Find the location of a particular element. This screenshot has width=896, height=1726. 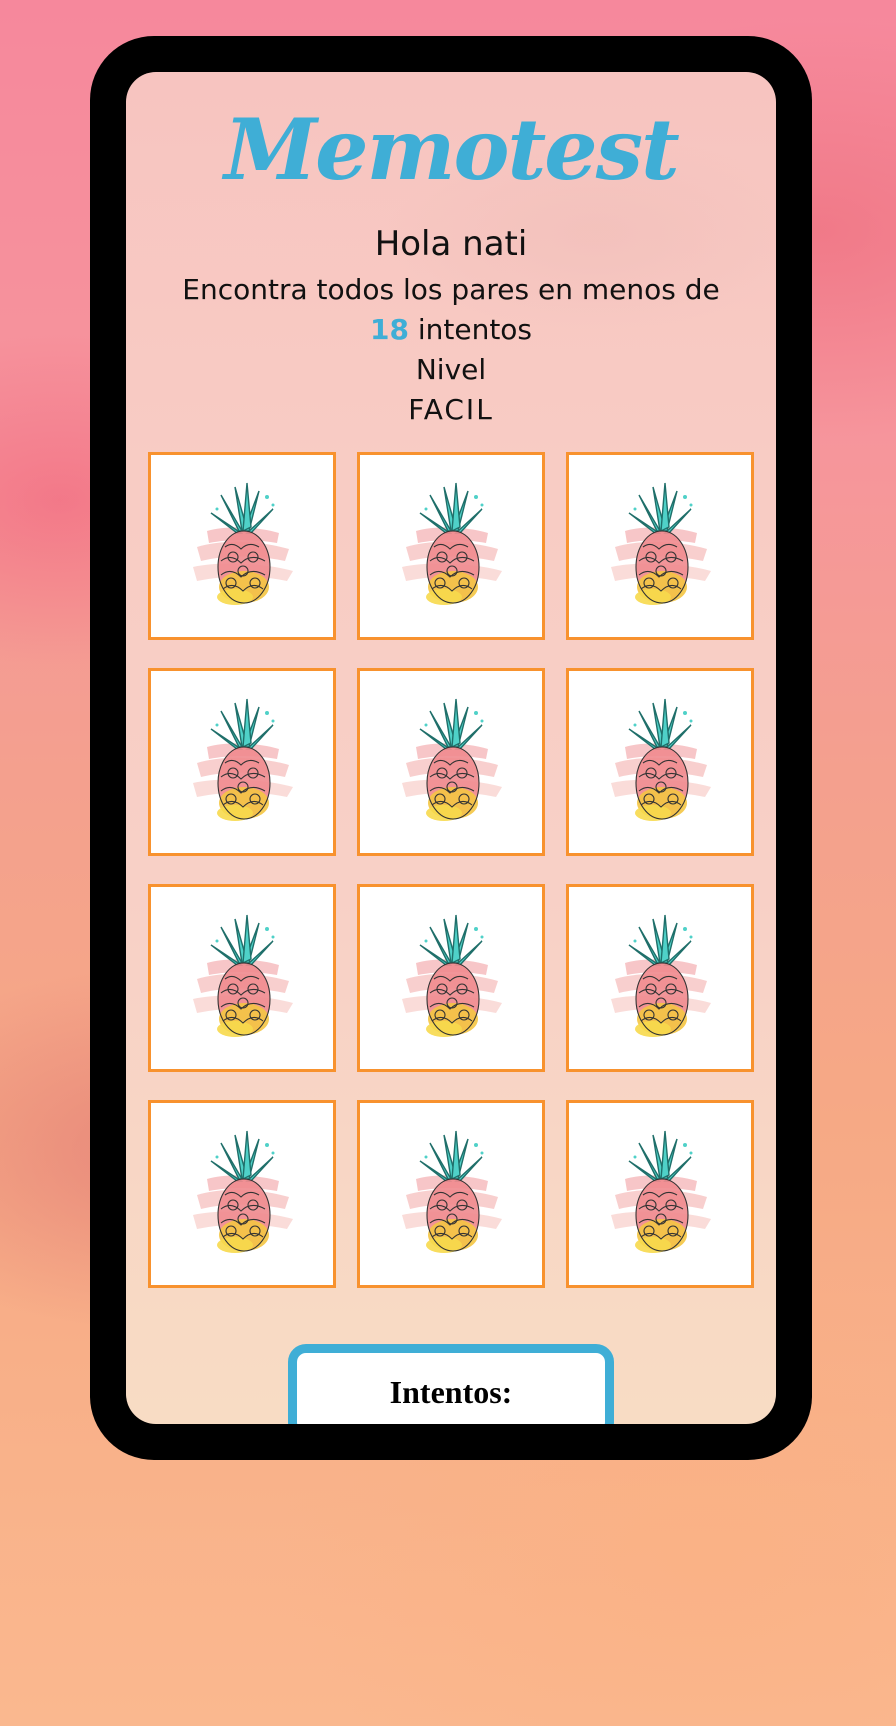

attempts-box: Intentos: is located at coordinates (451, 1384).